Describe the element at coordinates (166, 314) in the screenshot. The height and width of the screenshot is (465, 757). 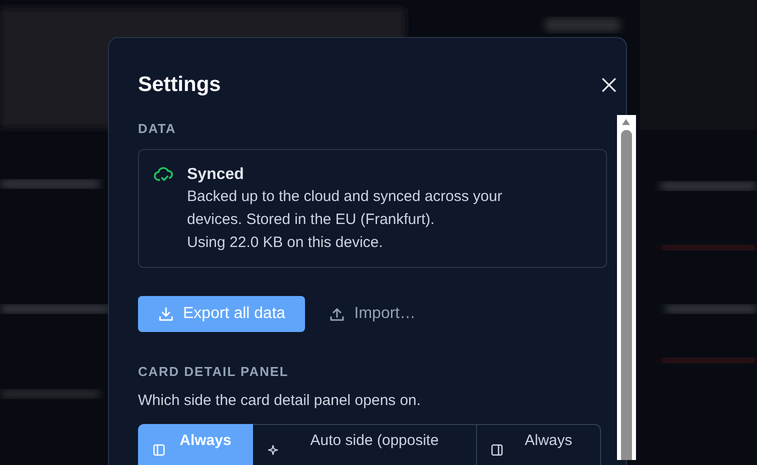
I see `download-icon` at that location.